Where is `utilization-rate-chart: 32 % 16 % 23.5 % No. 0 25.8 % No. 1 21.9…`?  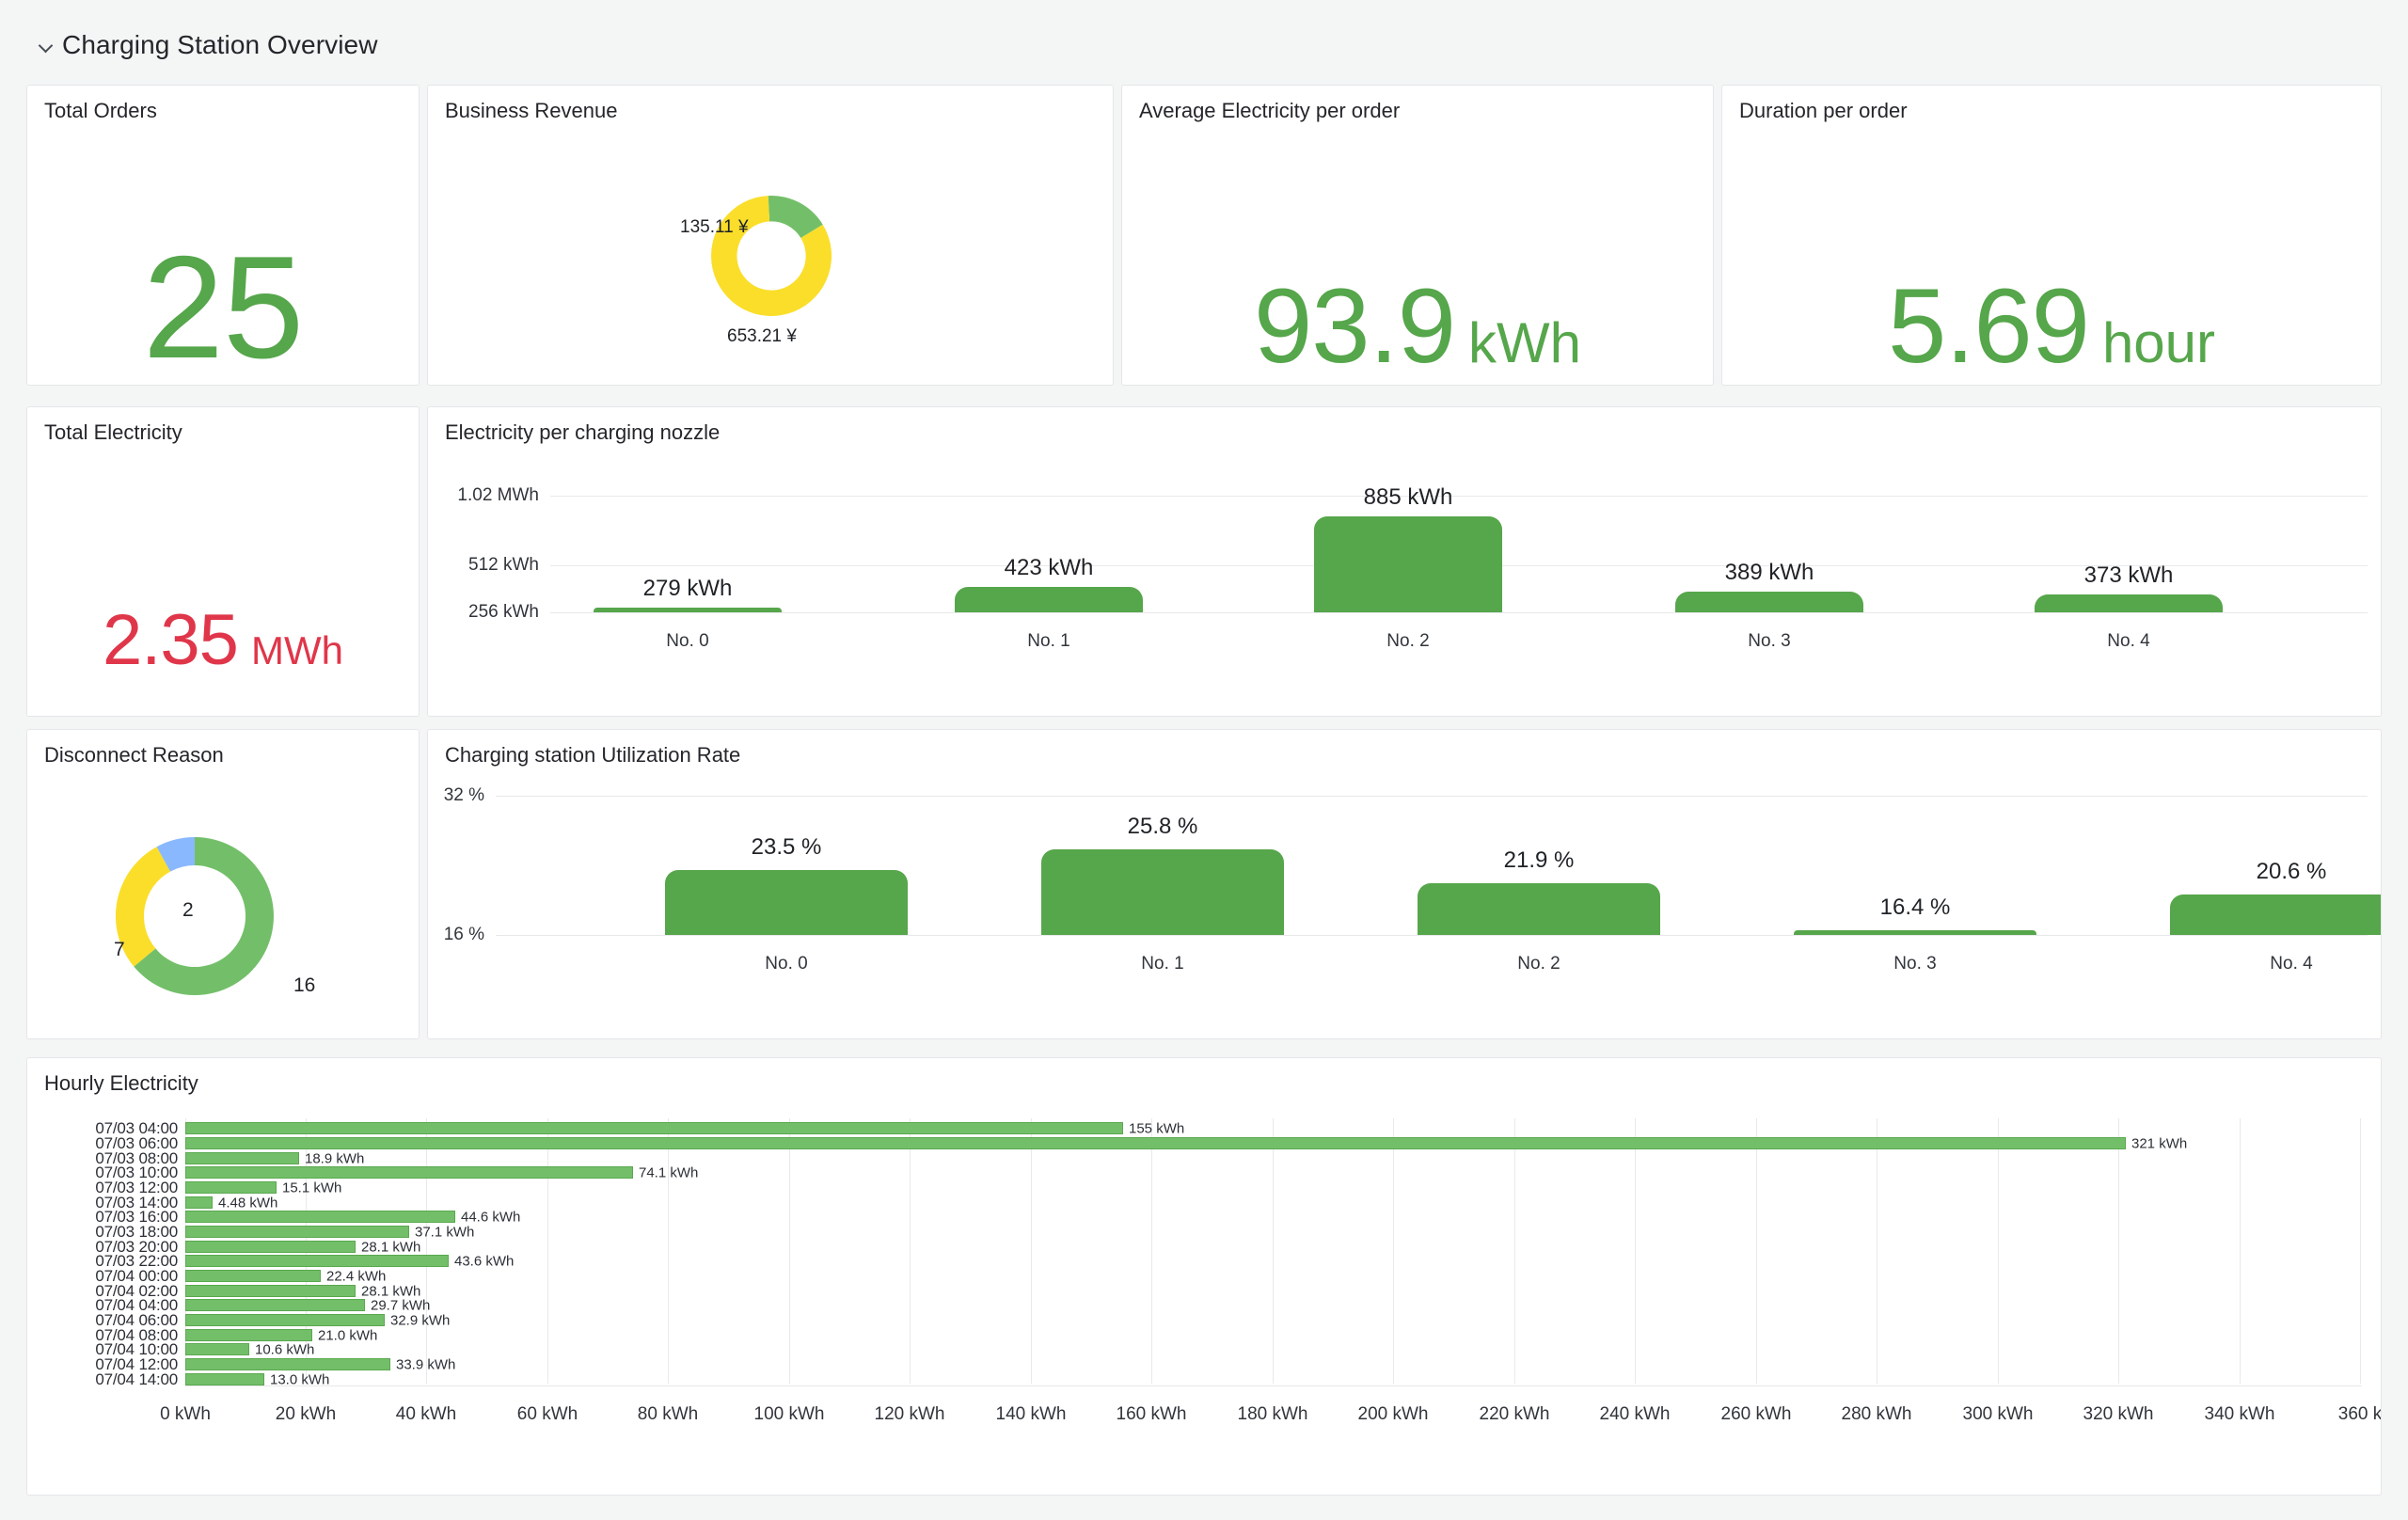 utilization-rate-chart: 32 % 16 % 23.5 % No. 0 25.8 % No. 1 21.9… is located at coordinates (1405, 910).